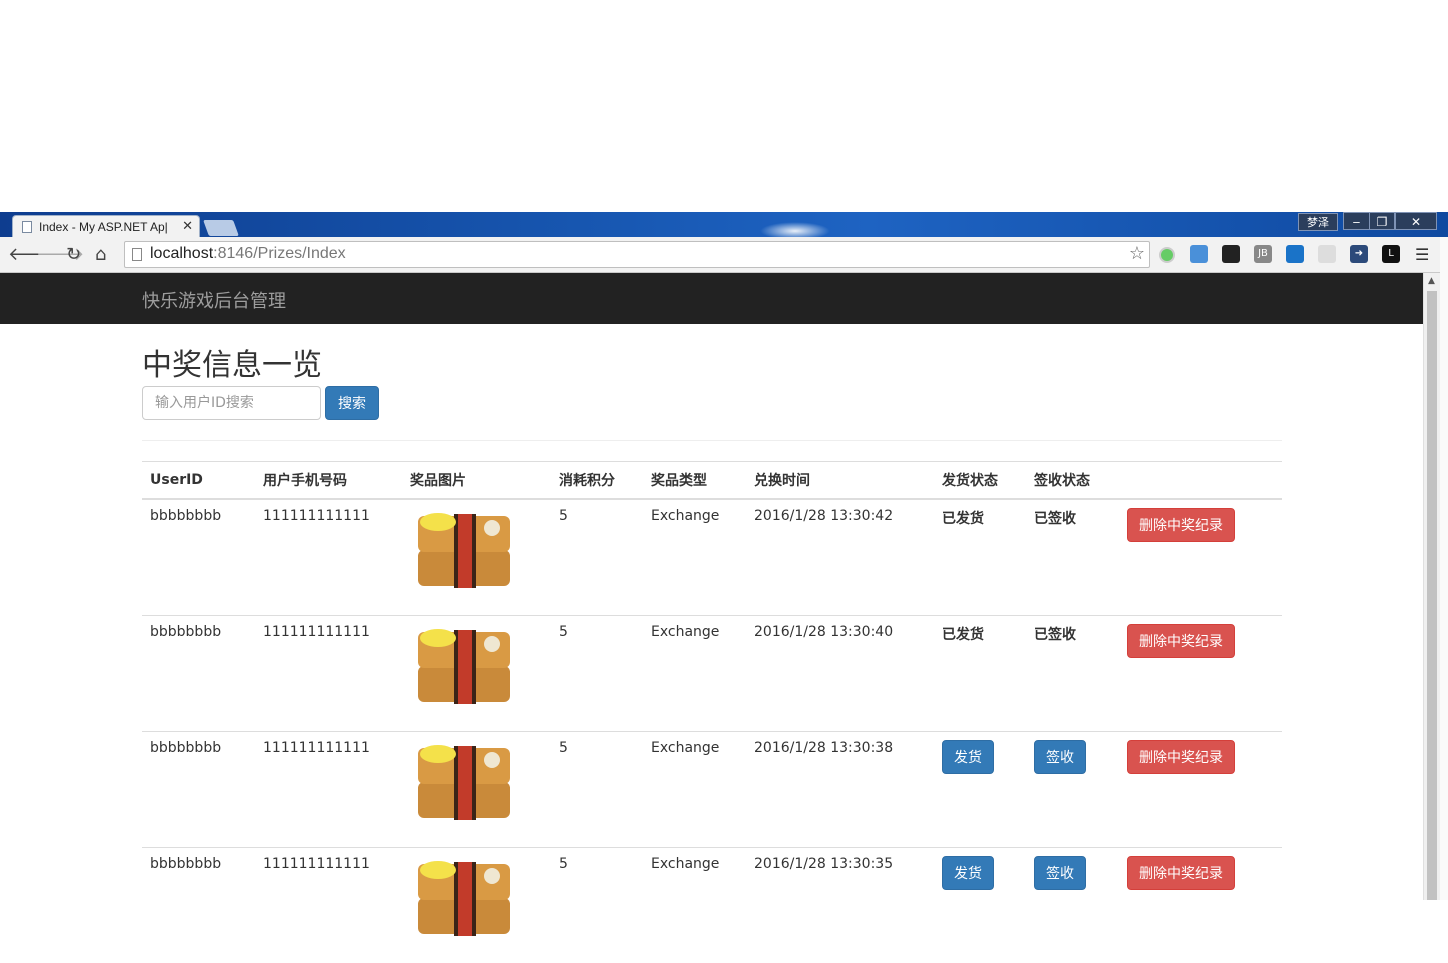 The image size is (1448, 963). Describe the element at coordinates (1318, 222) in the screenshot. I see `profile-button: 梦泽` at that location.